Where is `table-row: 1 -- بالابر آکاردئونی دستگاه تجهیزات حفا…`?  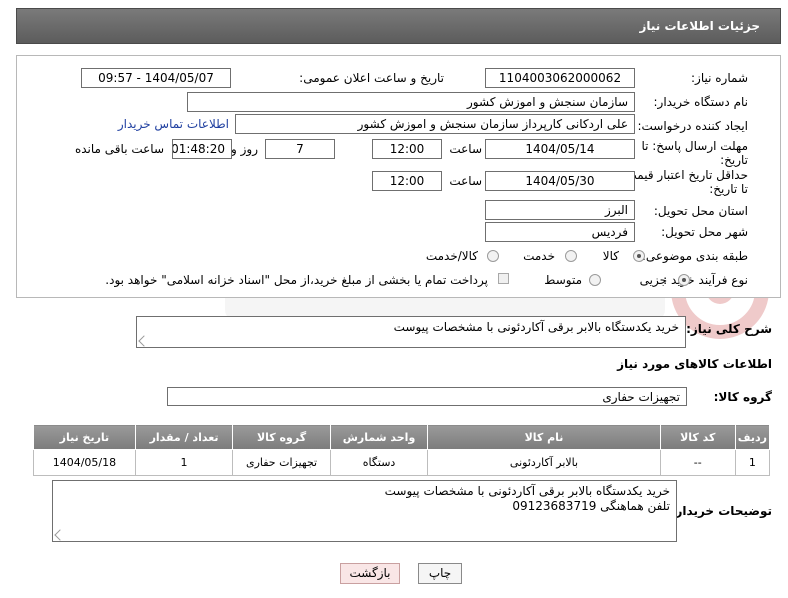 table-row: 1 -- بالابر آکاردئونی دستگاه تجهیزات حفا… is located at coordinates (402, 462).